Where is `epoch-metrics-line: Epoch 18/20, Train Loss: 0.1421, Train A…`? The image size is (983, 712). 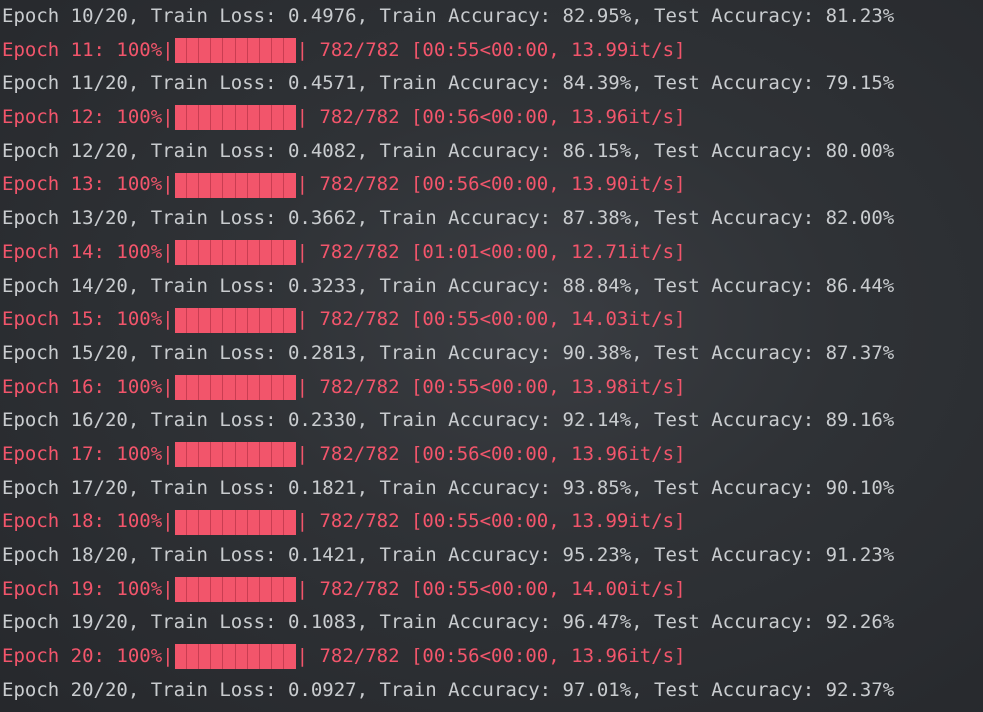 epoch-metrics-line: Epoch 18/20, Train Loss: 0.1421, Train A… is located at coordinates (492, 556).